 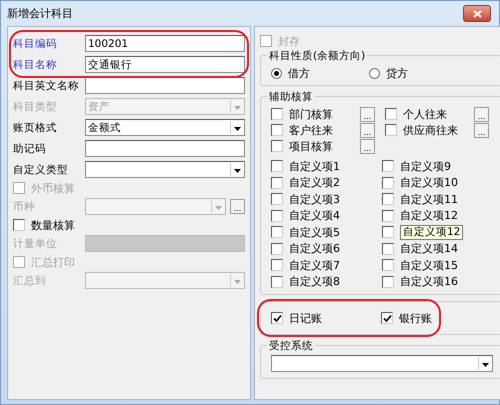 I want to click on close-icon, so click(x=477, y=14).